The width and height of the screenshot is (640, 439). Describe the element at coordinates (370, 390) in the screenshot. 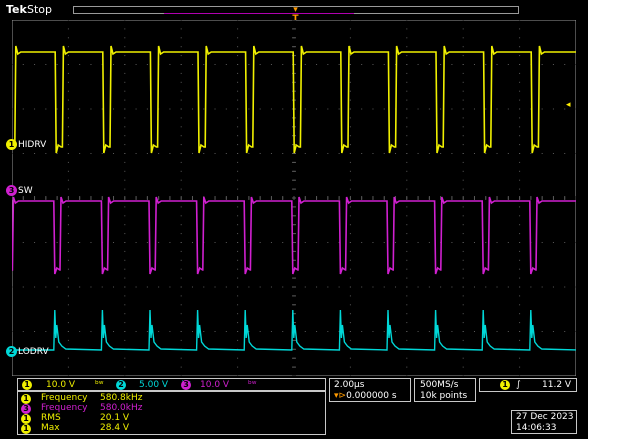

I see `timebase-panel: 2.00µs ▾⊳0.000000 s` at that location.